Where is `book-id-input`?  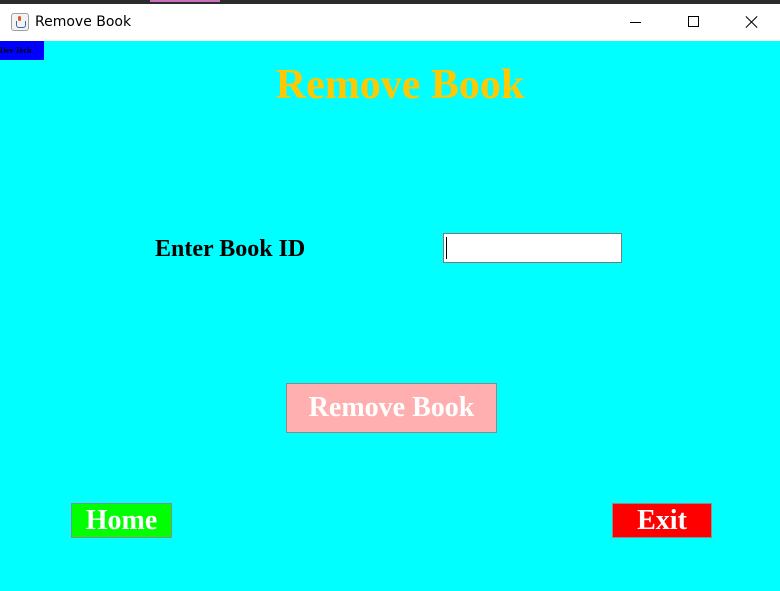
book-id-input is located at coordinates (532, 248).